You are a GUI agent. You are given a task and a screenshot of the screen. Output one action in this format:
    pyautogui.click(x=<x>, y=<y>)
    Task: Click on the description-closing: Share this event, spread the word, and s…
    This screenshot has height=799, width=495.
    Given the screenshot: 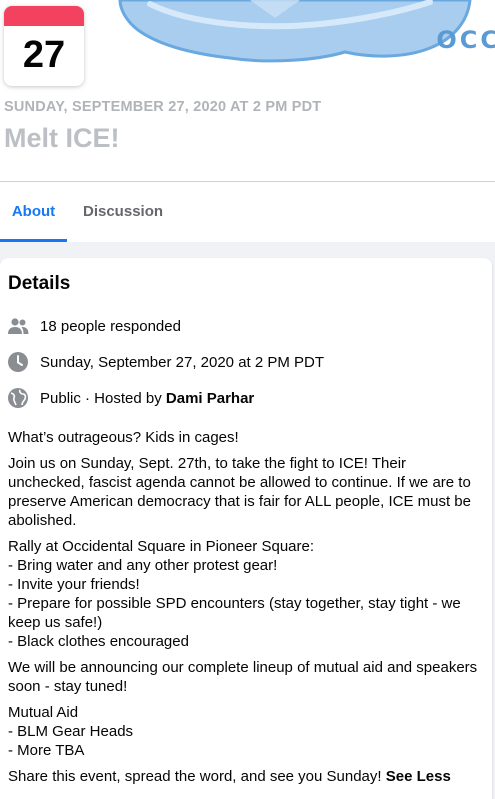 What is the action you would take?
    pyautogui.click(x=243, y=776)
    